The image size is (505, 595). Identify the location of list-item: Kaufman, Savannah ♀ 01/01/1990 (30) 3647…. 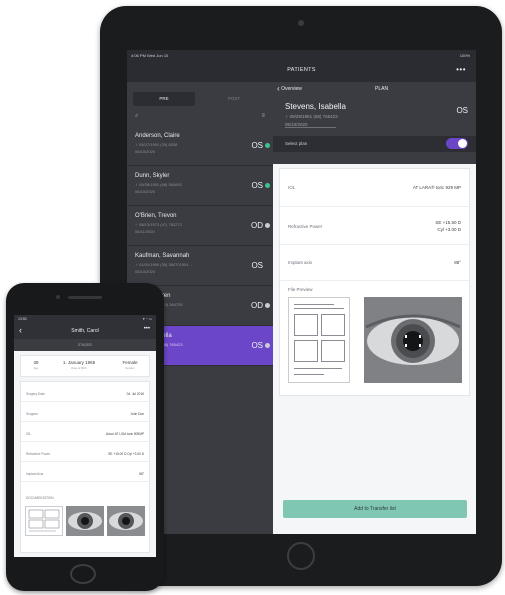
(200, 266).